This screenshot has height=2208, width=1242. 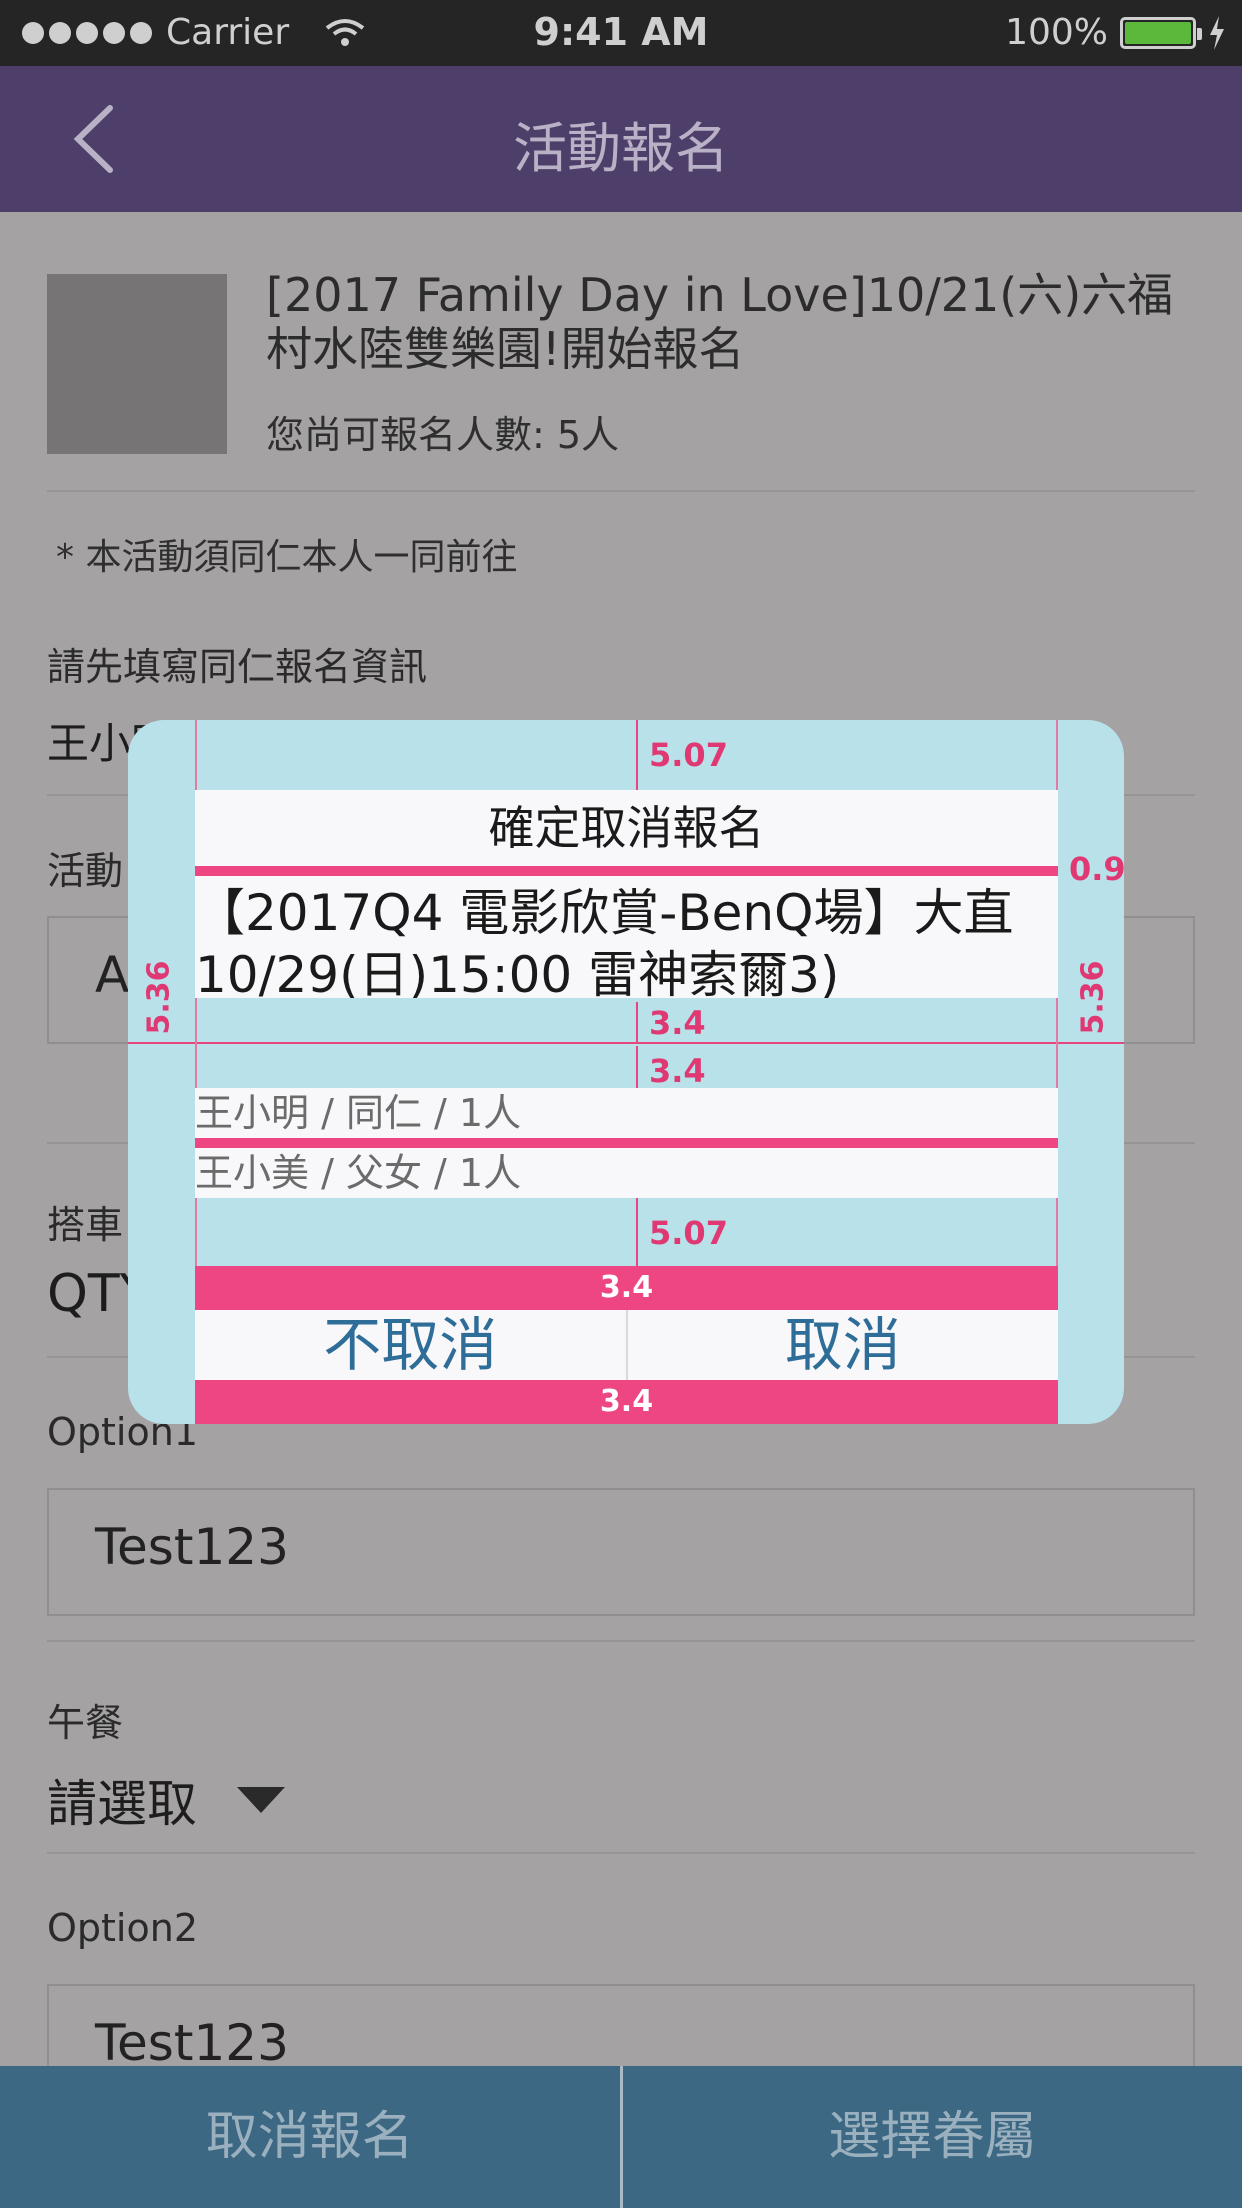 I want to click on dropdown-caret-icon, so click(x=261, y=1800).